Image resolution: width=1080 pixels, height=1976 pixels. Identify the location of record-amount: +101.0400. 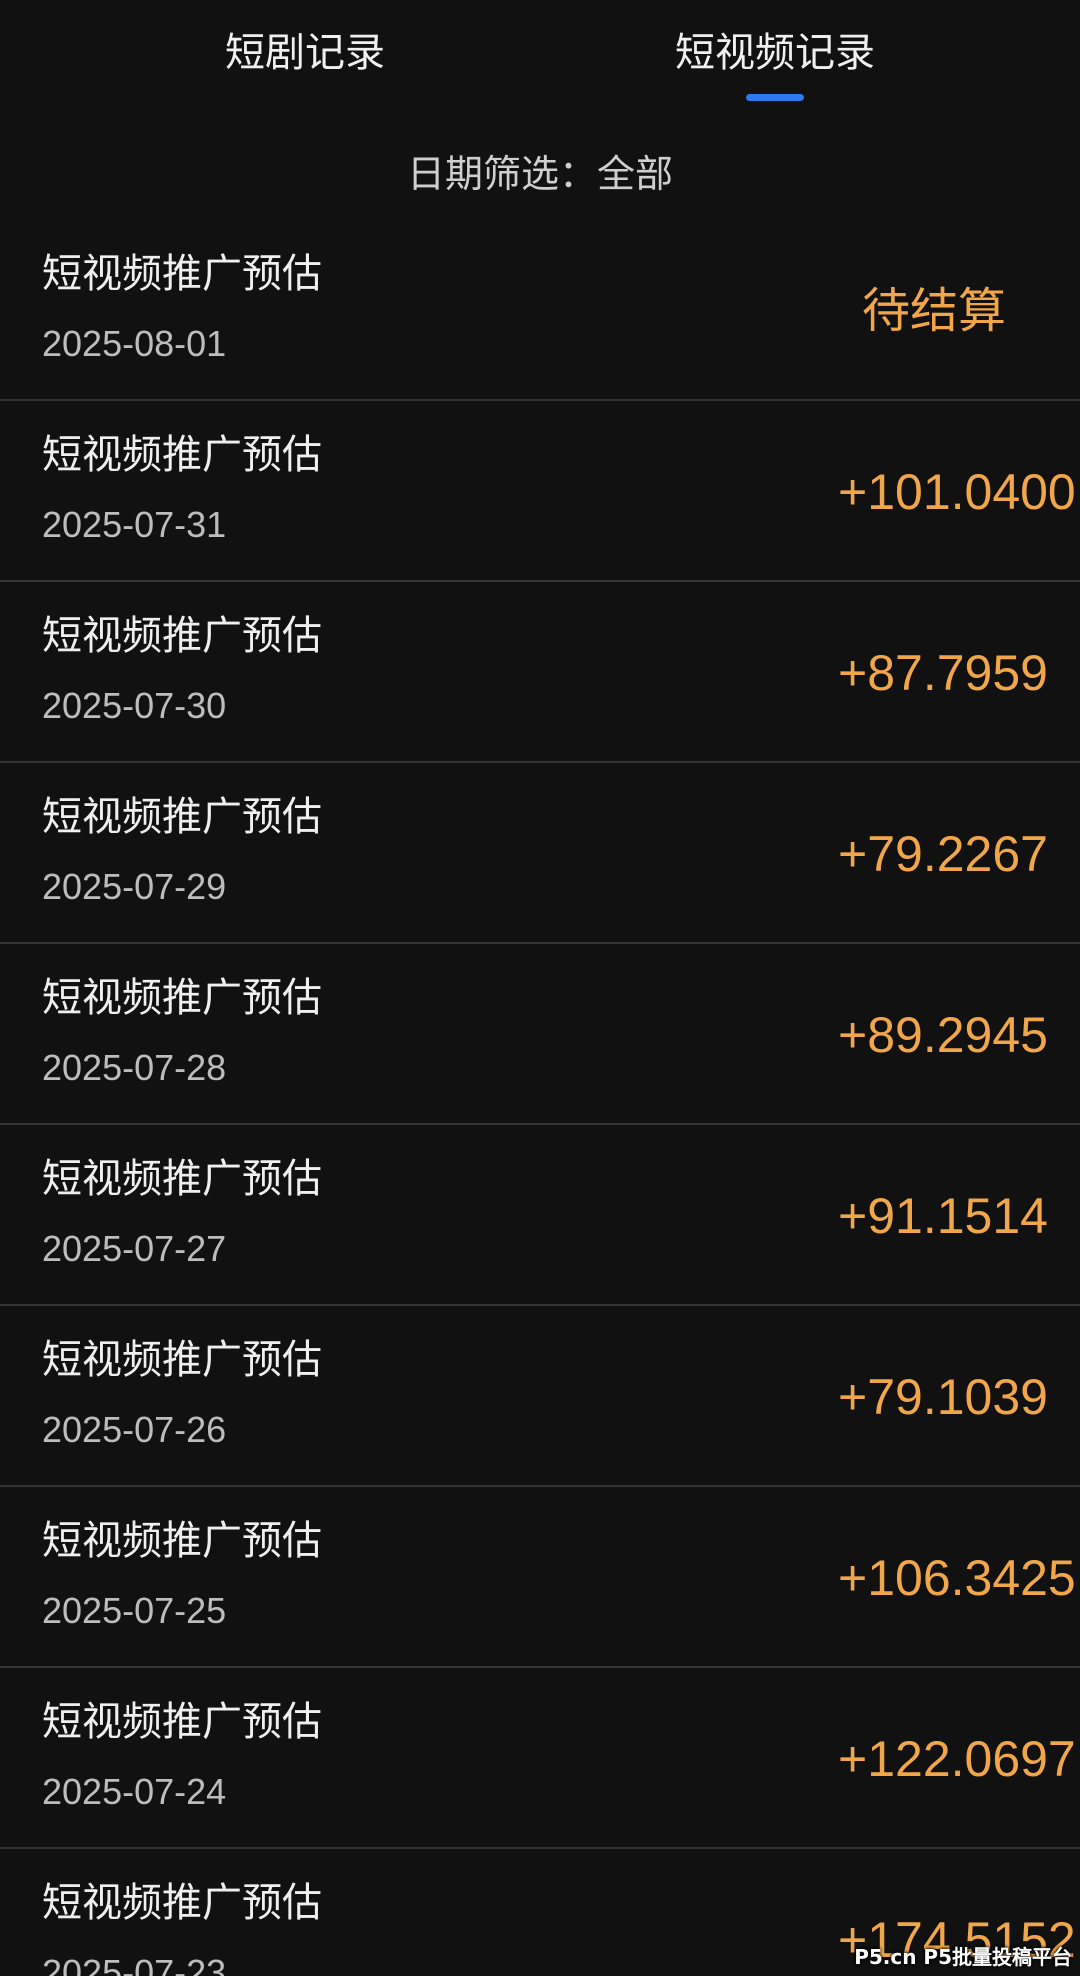
(957, 492).